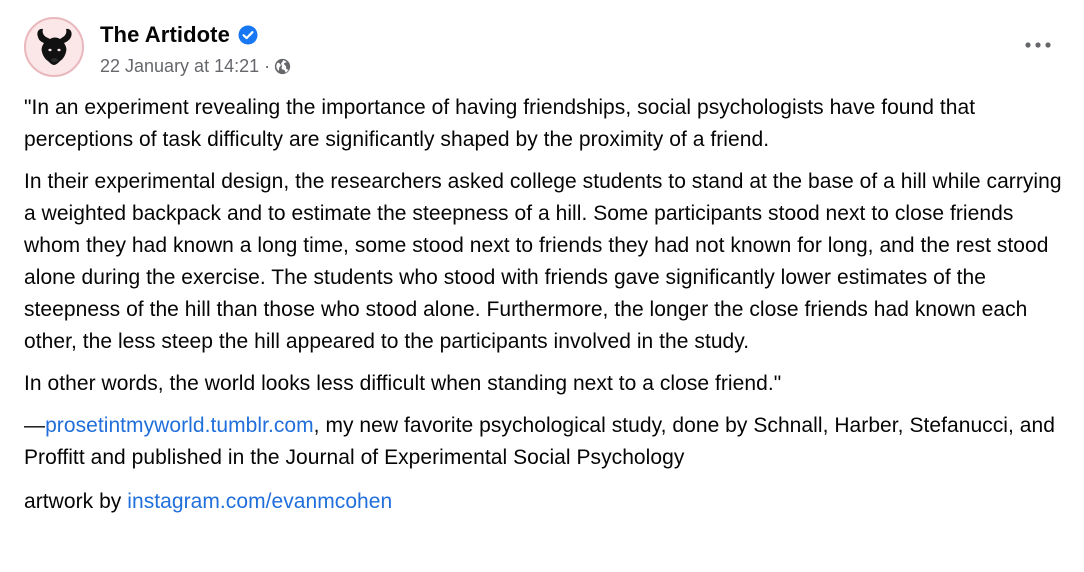 This screenshot has height=572, width=1084. I want to click on post-paragraph-5: artwork by instagram.com/evanmcohen, so click(544, 502).